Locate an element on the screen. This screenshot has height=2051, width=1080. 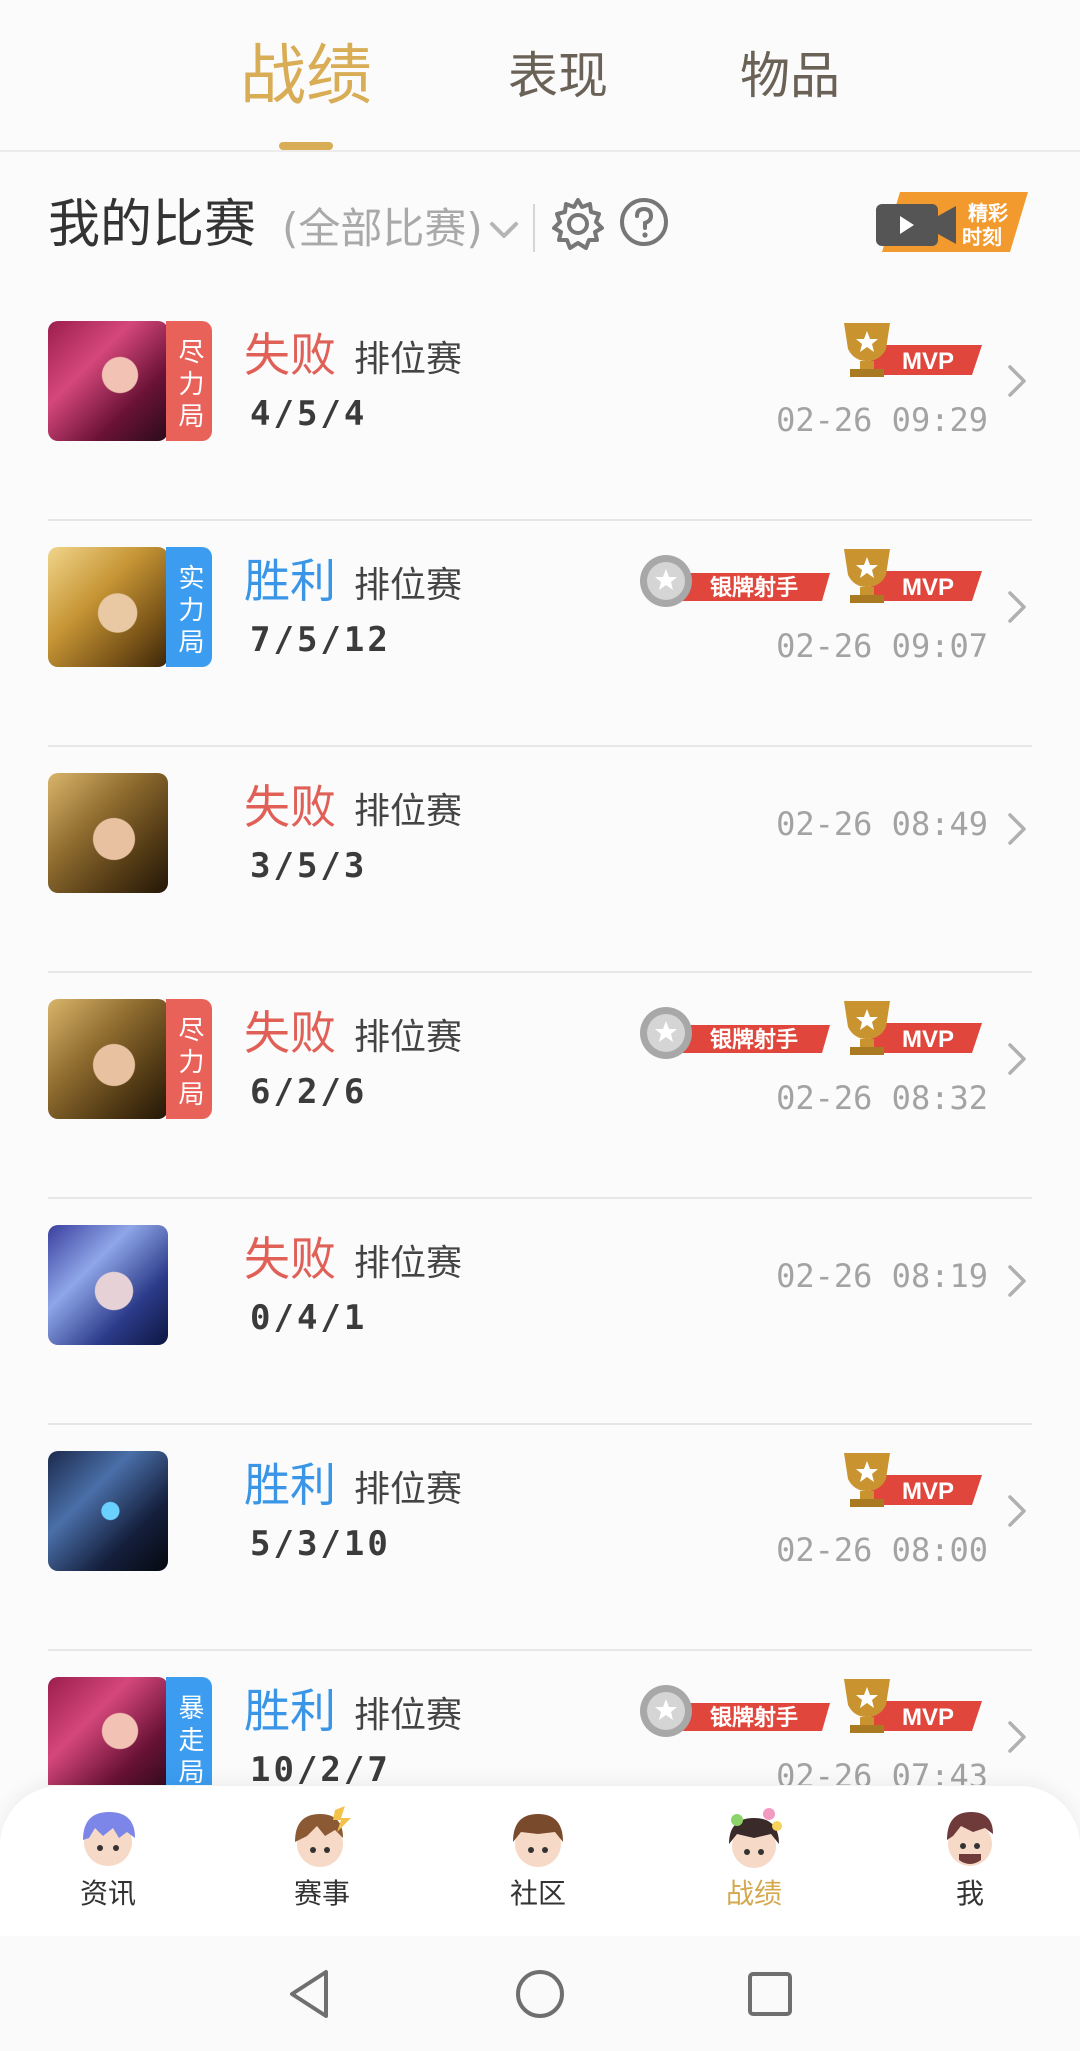
match-row: 尽力局 失败 排位赛 6/2/6 银牌射手 MVP 02-26 08:32 is located at coordinates (540, 1086).